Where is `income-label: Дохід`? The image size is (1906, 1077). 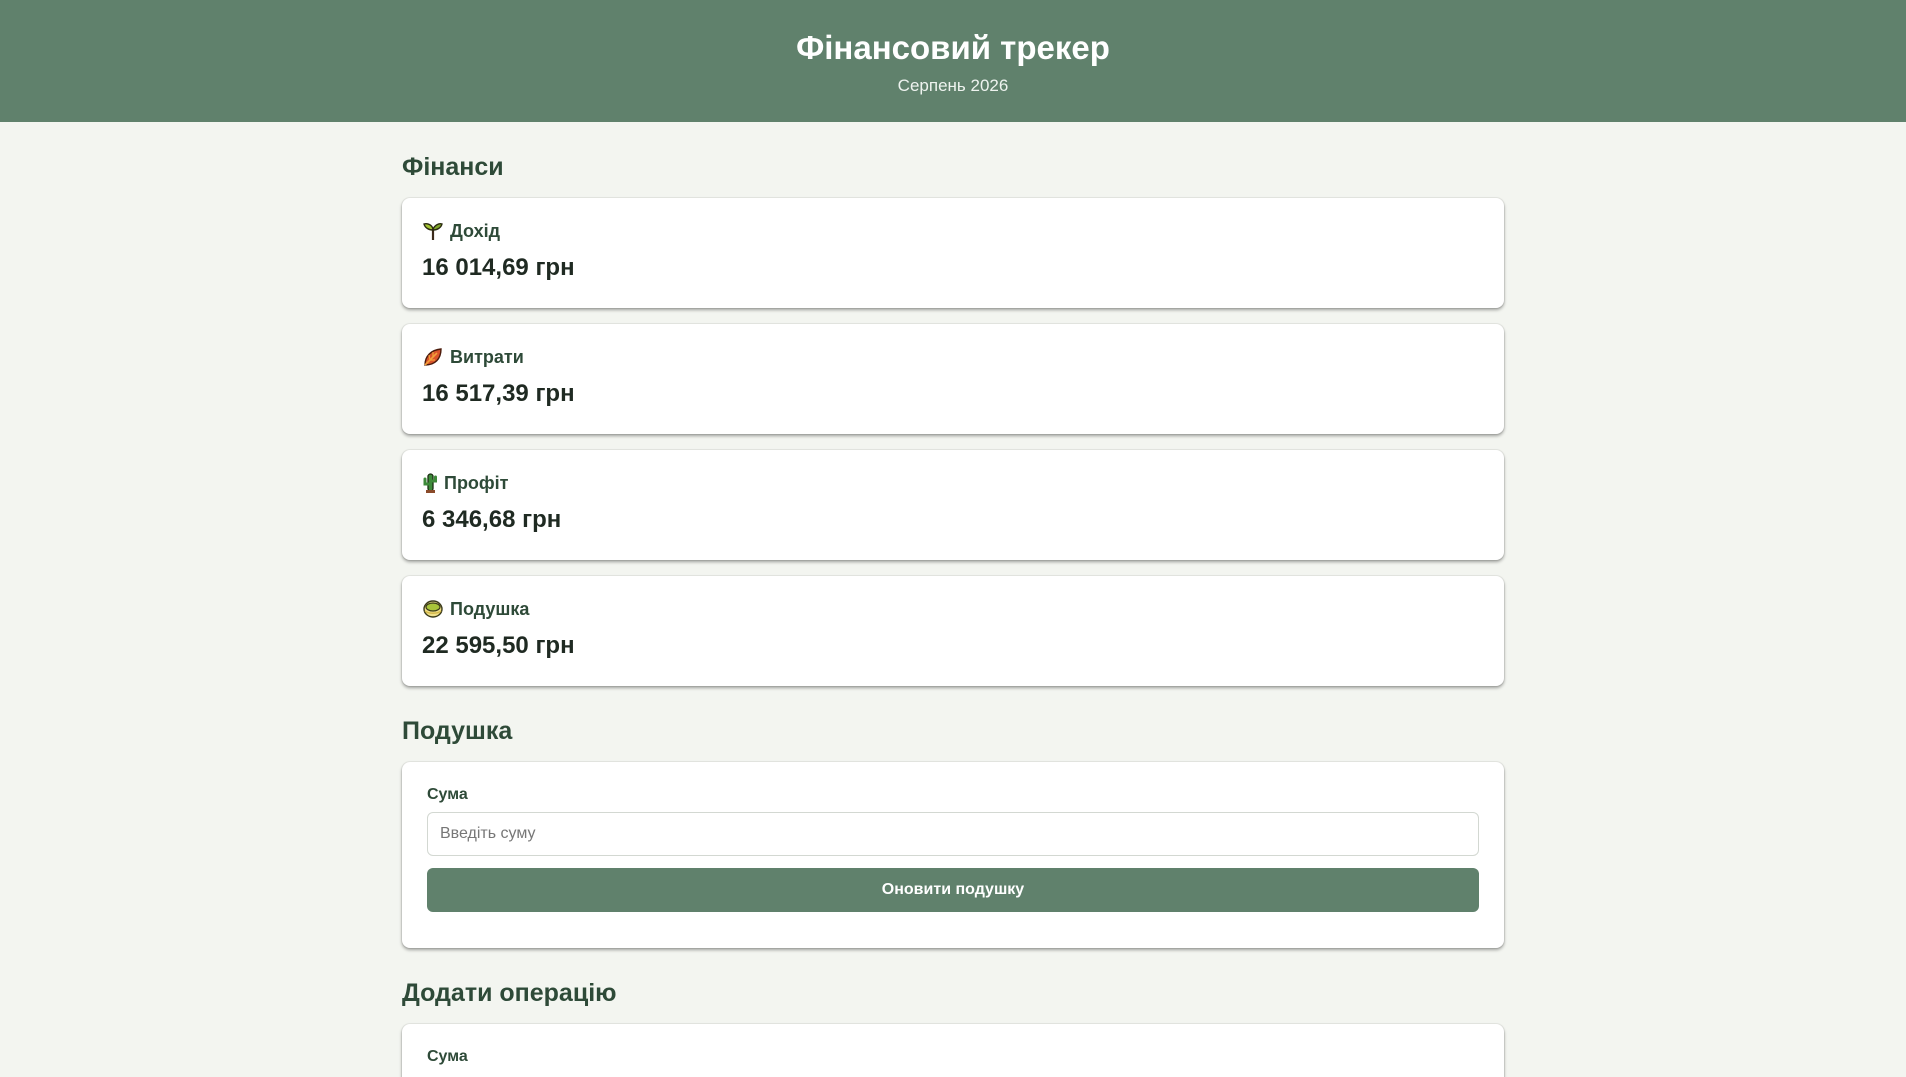
income-label: Дохід is located at coordinates (475, 231).